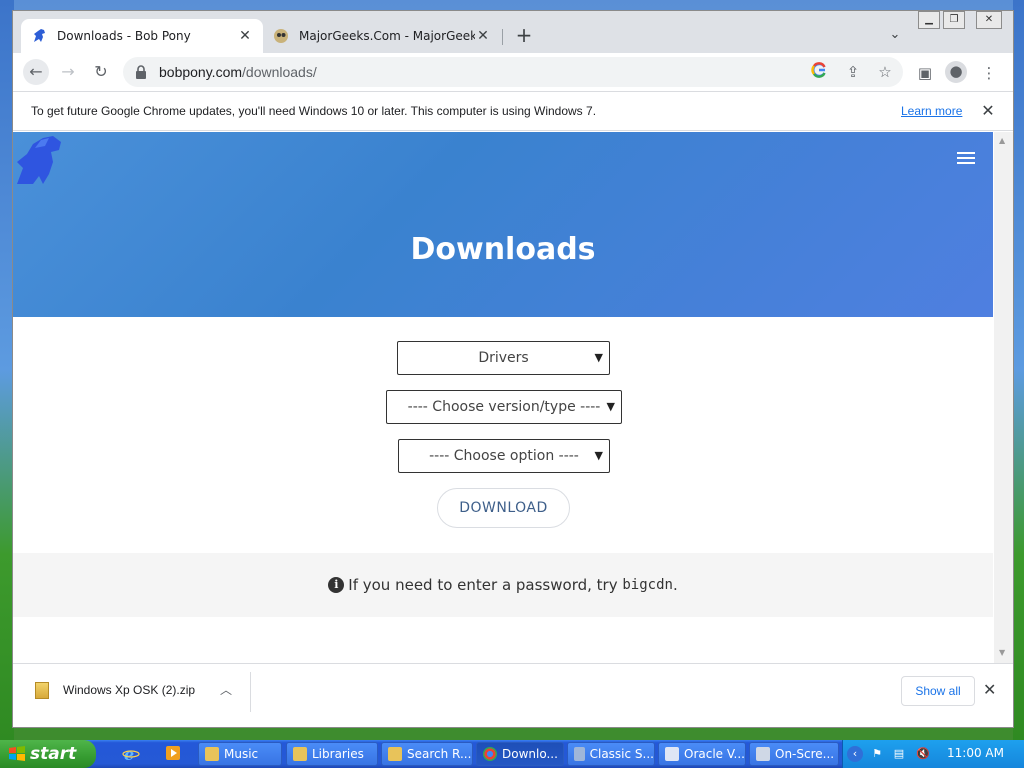 Image resolution: width=1024 pixels, height=768 pixels. What do you see at coordinates (524, 36) in the screenshot?
I see `new-tab-button: +` at bounding box center [524, 36].